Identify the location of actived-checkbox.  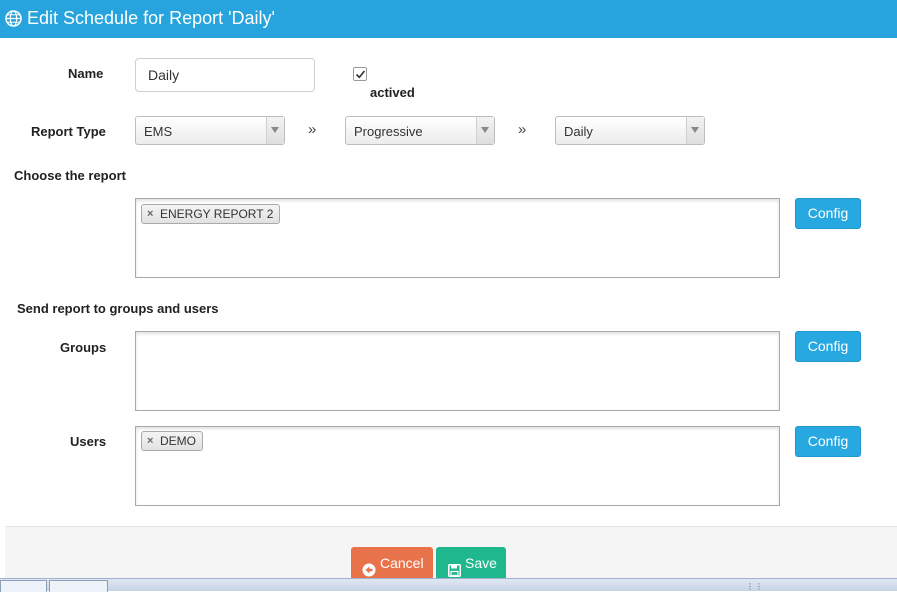
(360, 74).